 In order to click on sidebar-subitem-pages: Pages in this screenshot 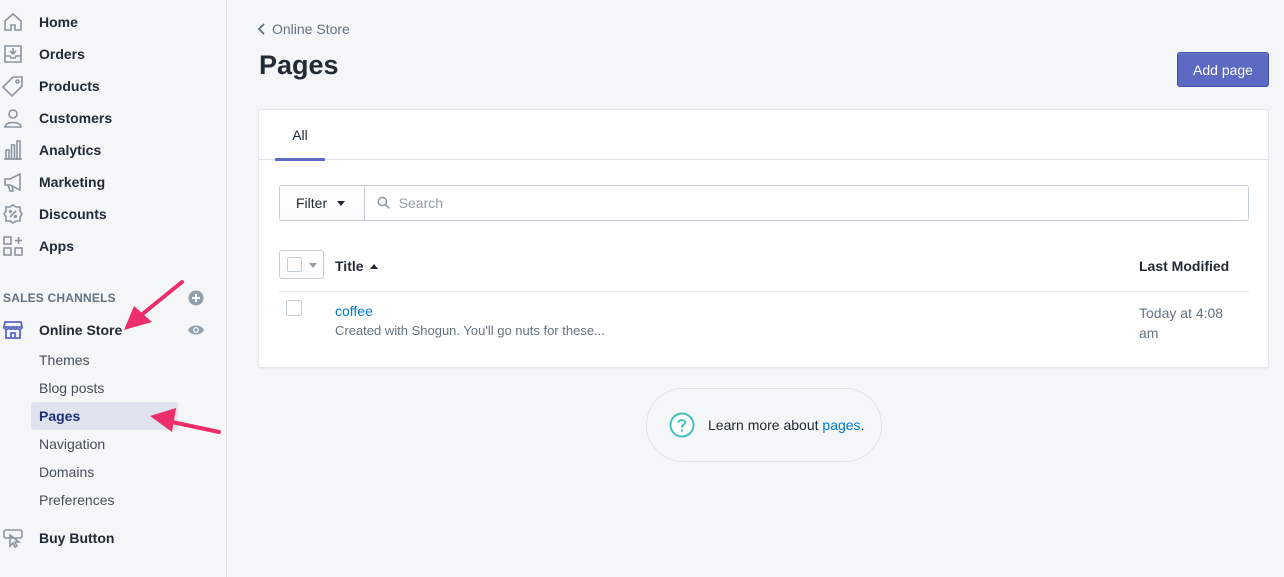, I will do `click(104, 416)`.